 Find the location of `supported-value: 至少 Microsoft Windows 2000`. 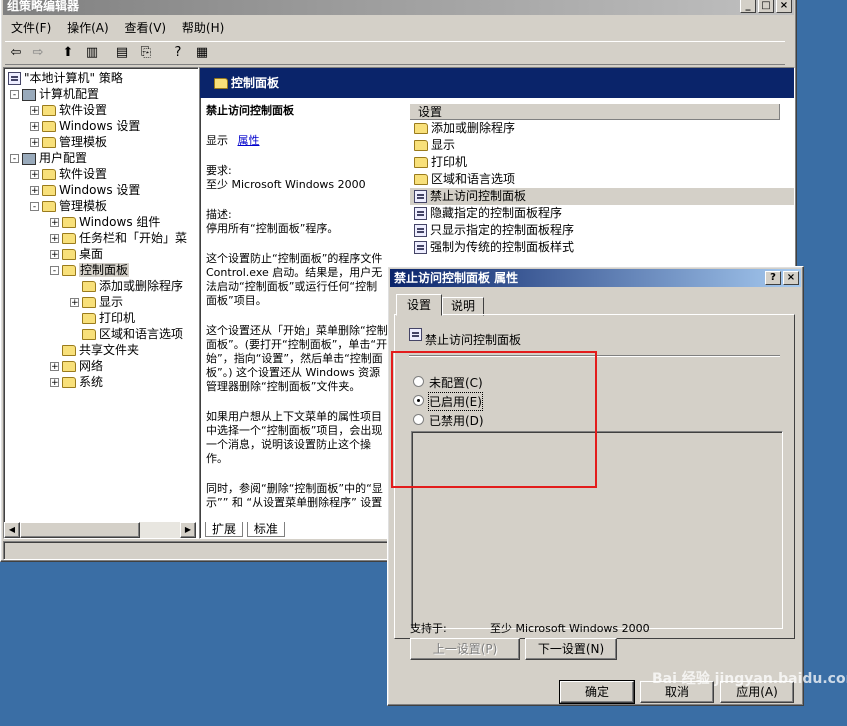

supported-value: 至少 Microsoft Windows 2000 is located at coordinates (570, 628).